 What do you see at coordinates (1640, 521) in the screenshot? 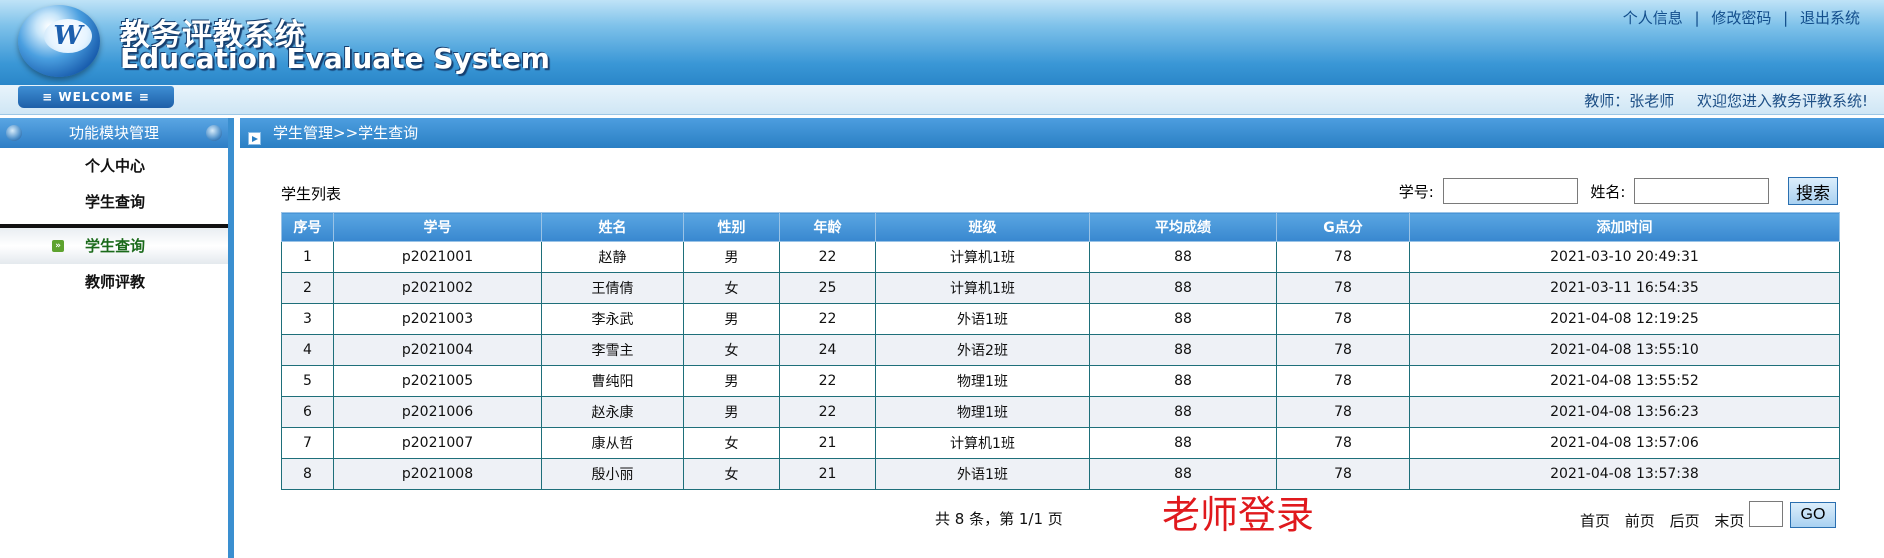
I see `prev-page-link: 前页` at bounding box center [1640, 521].